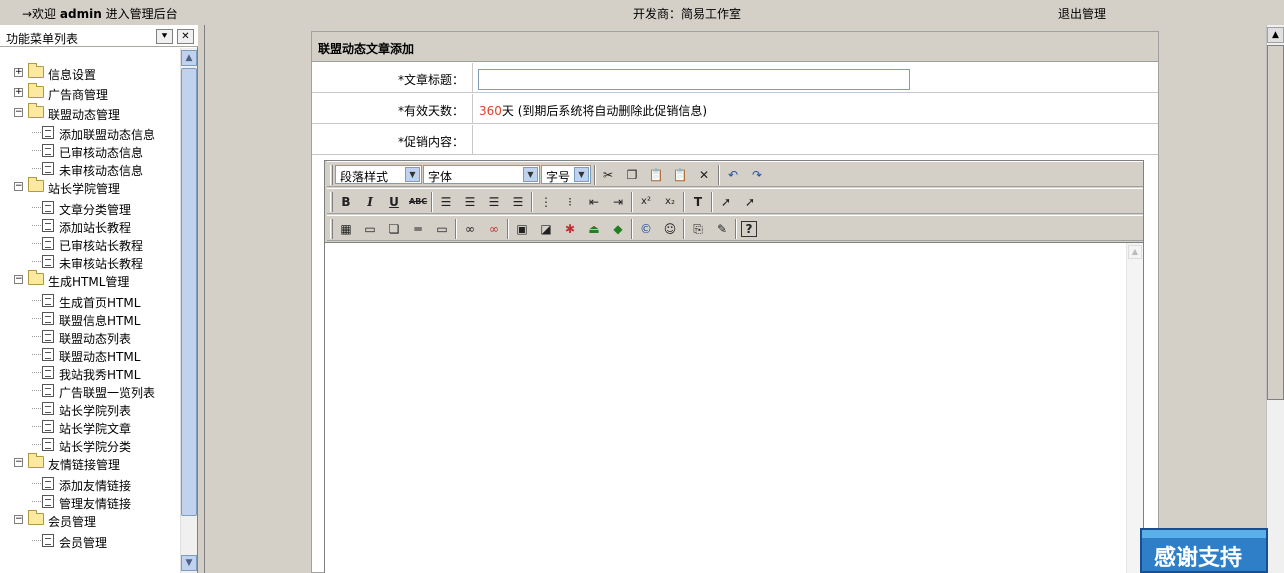  I want to click on cut-icon: ✂, so click(608, 175).